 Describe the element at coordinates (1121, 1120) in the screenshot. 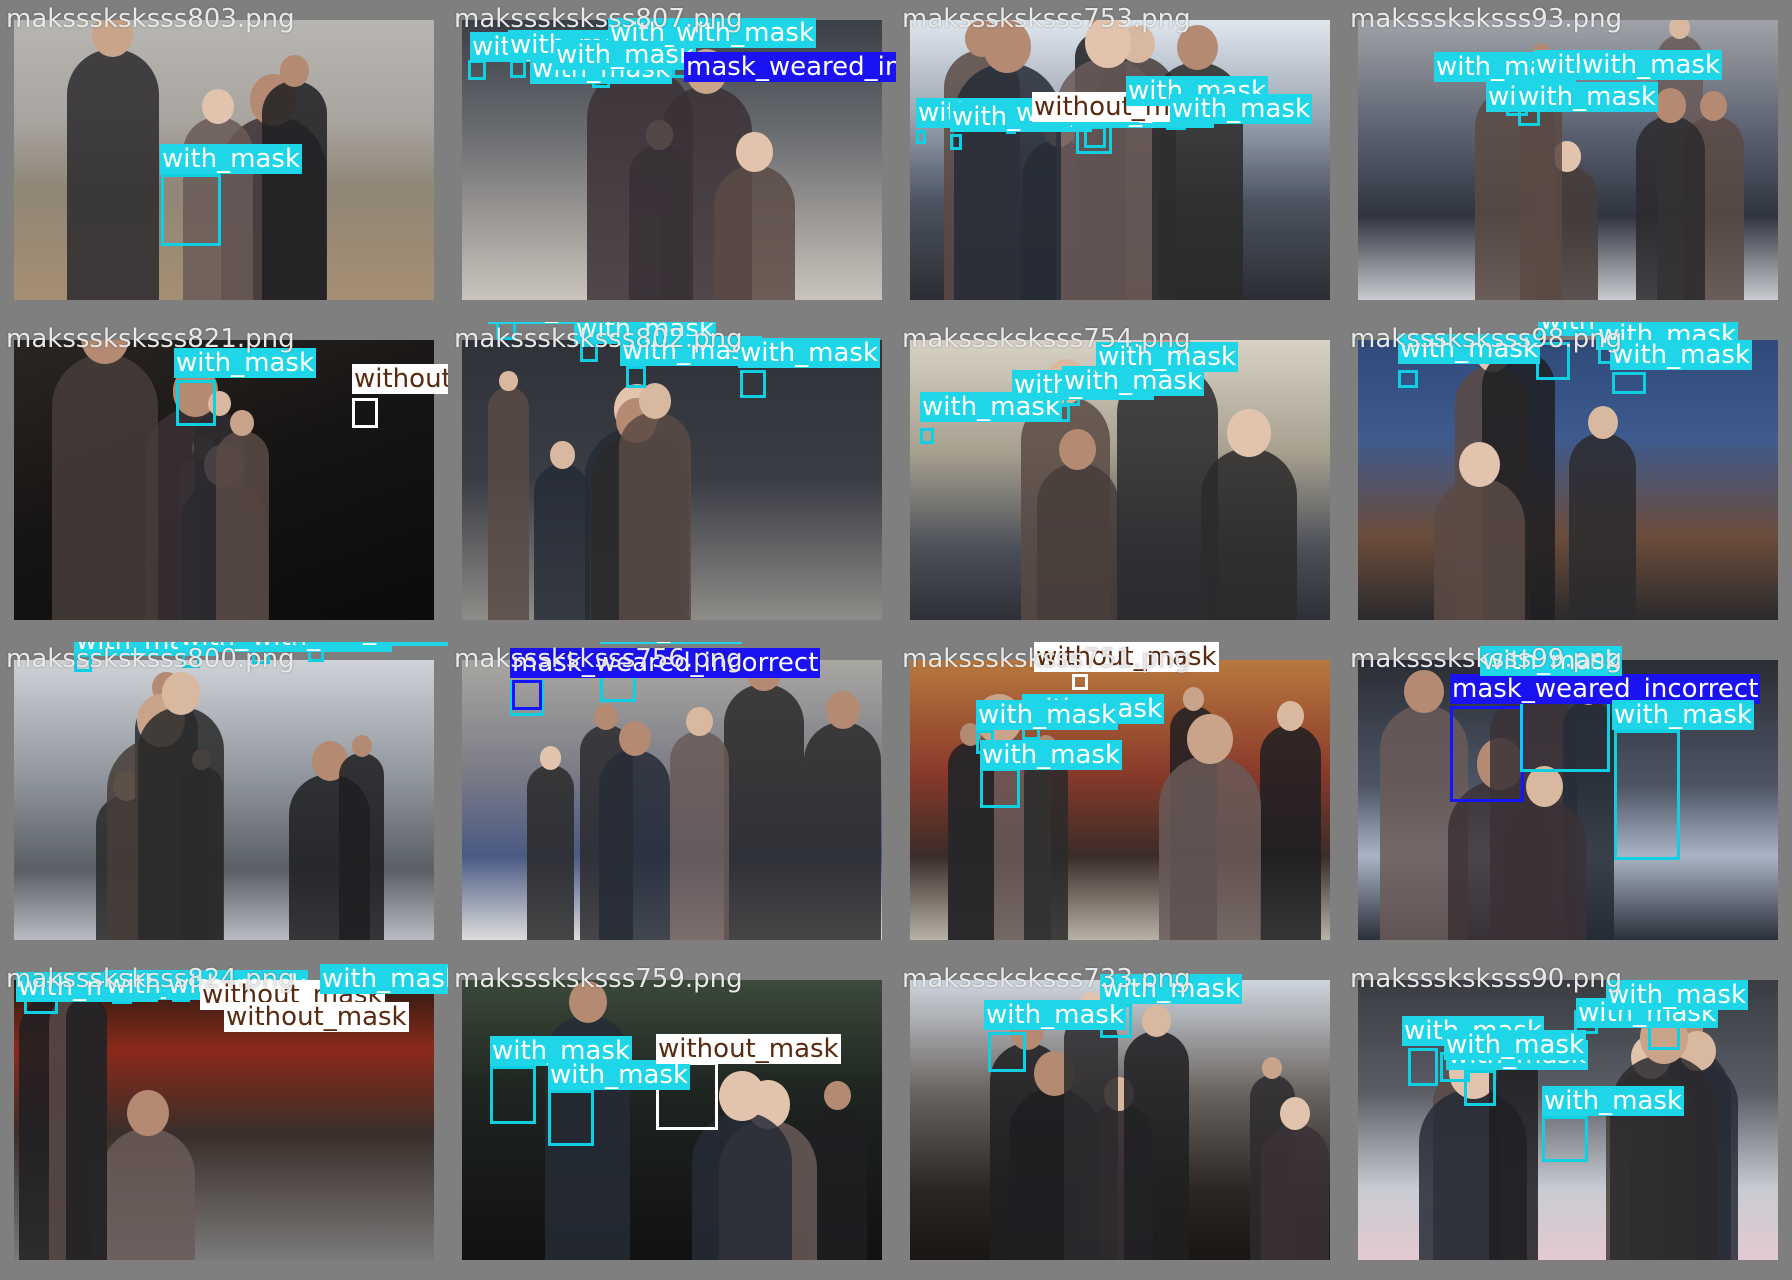

I see `image-tile: maksssksksss733.png with_mask with_mask` at that location.